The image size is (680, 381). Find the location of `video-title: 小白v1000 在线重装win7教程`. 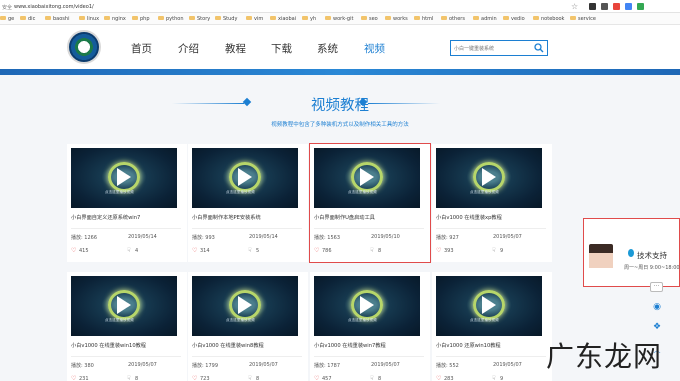

video-title: 小白v1000 在线重装win7教程 is located at coordinates (350, 345).